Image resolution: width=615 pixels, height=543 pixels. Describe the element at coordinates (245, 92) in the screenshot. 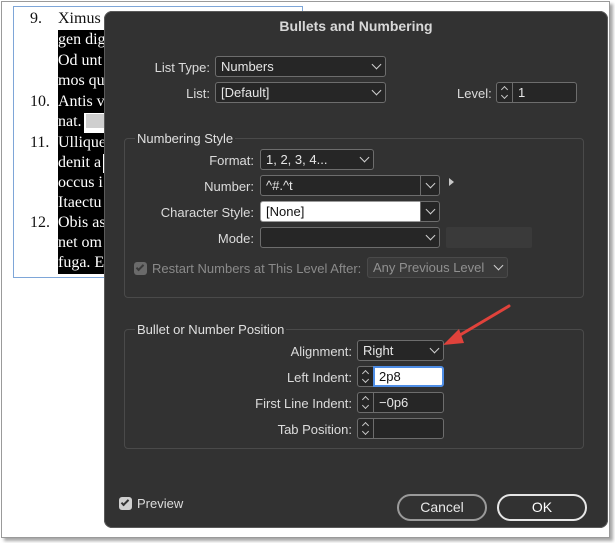

I see `list-value: [Default]` at that location.